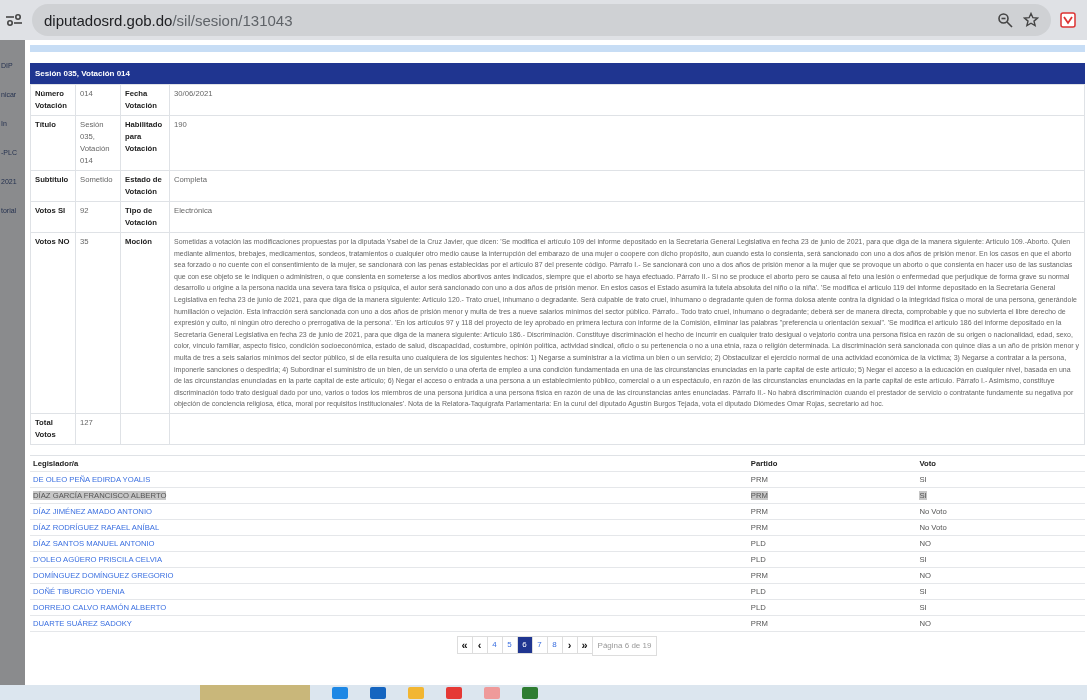  What do you see at coordinates (464, 644) in the screenshot?
I see `page-nav-button: «` at bounding box center [464, 644].